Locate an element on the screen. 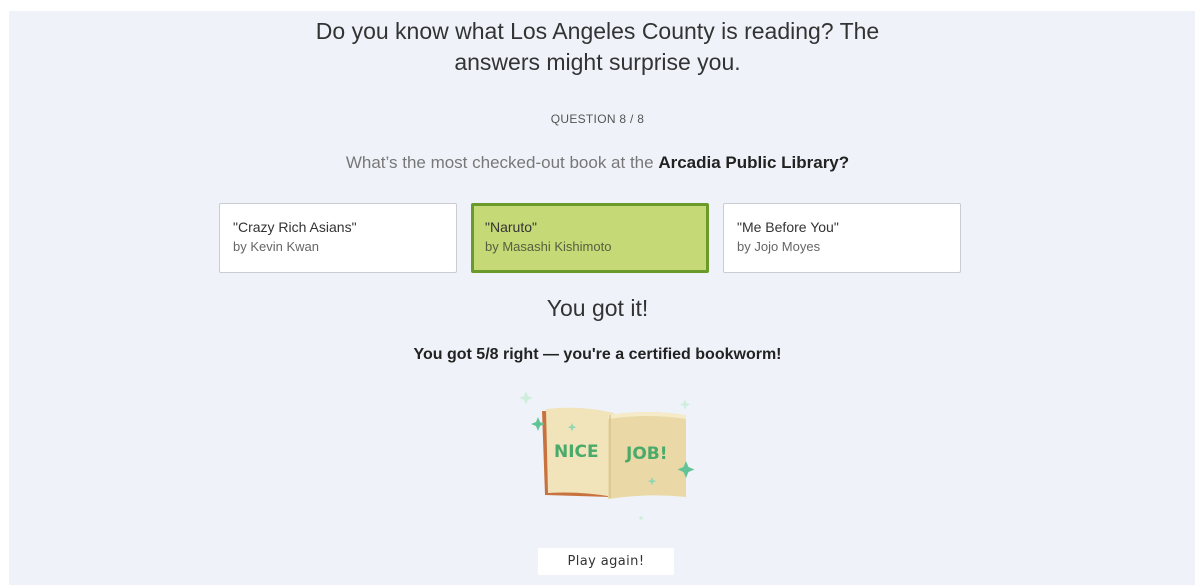 This screenshot has width=1195, height=585. headline-line-2: answers might surprise you. is located at coordinates (597, 62).